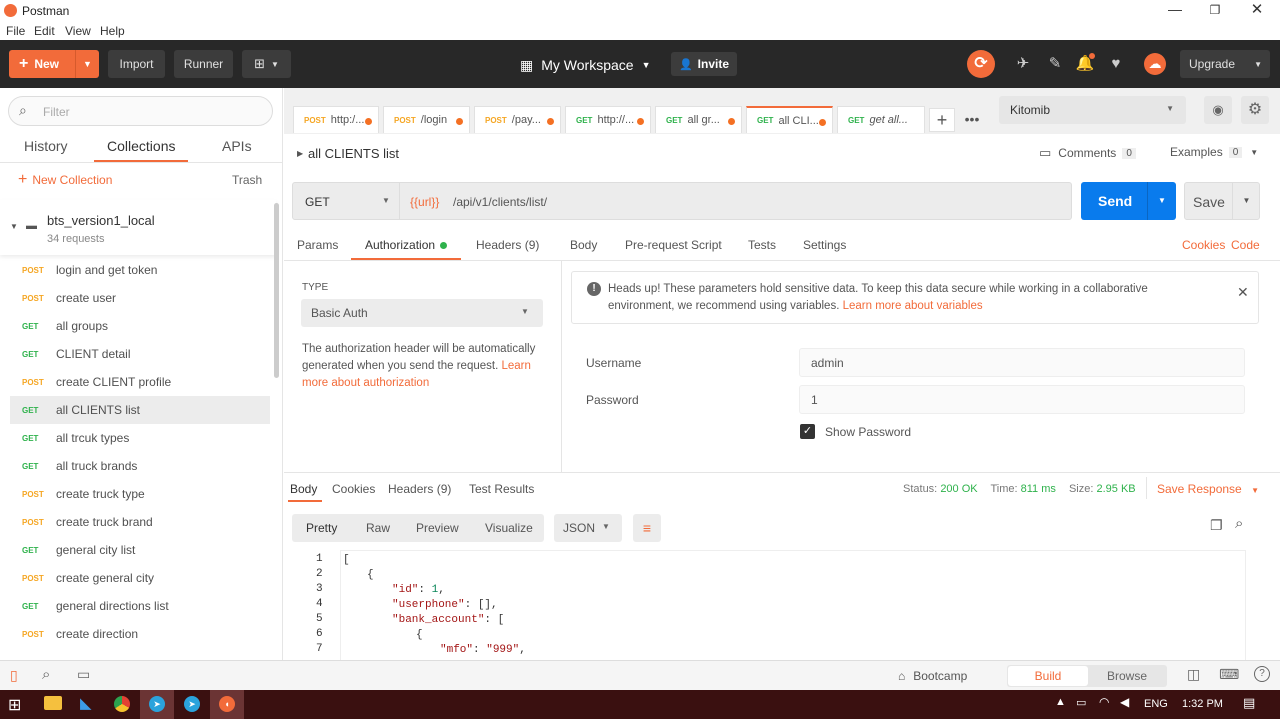 This screenshot has width=1280, height=719. I want to click on tab-body: Body, so click(583, 245).